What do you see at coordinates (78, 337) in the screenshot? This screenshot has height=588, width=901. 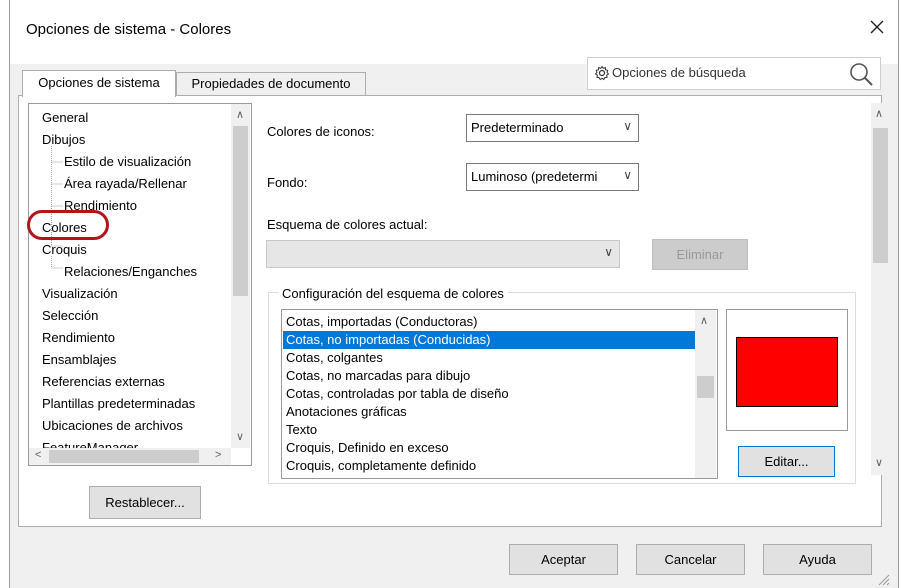 I see `tree-item-performance: Rendimiento` at bounding box center [78, 337].